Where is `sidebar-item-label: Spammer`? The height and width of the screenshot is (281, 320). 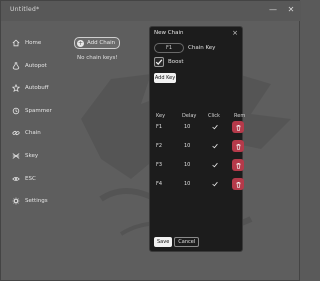
sidebar-item-label: Spammer is located at coordinates (38, 110).